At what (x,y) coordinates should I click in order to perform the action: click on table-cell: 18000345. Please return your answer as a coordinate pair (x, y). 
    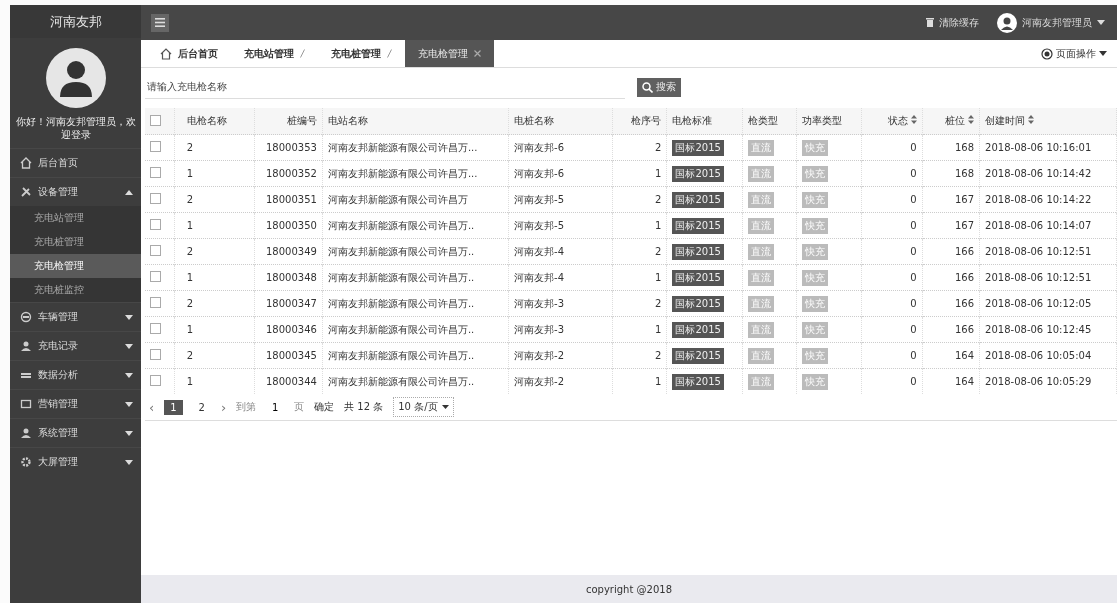
    Looking at the image, I should click on (291, 355).